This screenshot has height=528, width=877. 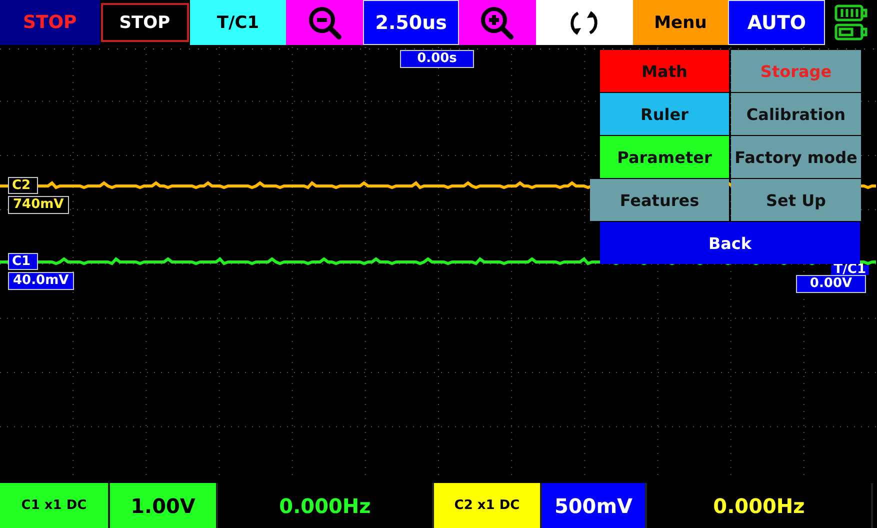 What do you see at coordinates (664, 114) in the screenshot?
I see `menu-item: Ruler` at bounding box center [664, 114].